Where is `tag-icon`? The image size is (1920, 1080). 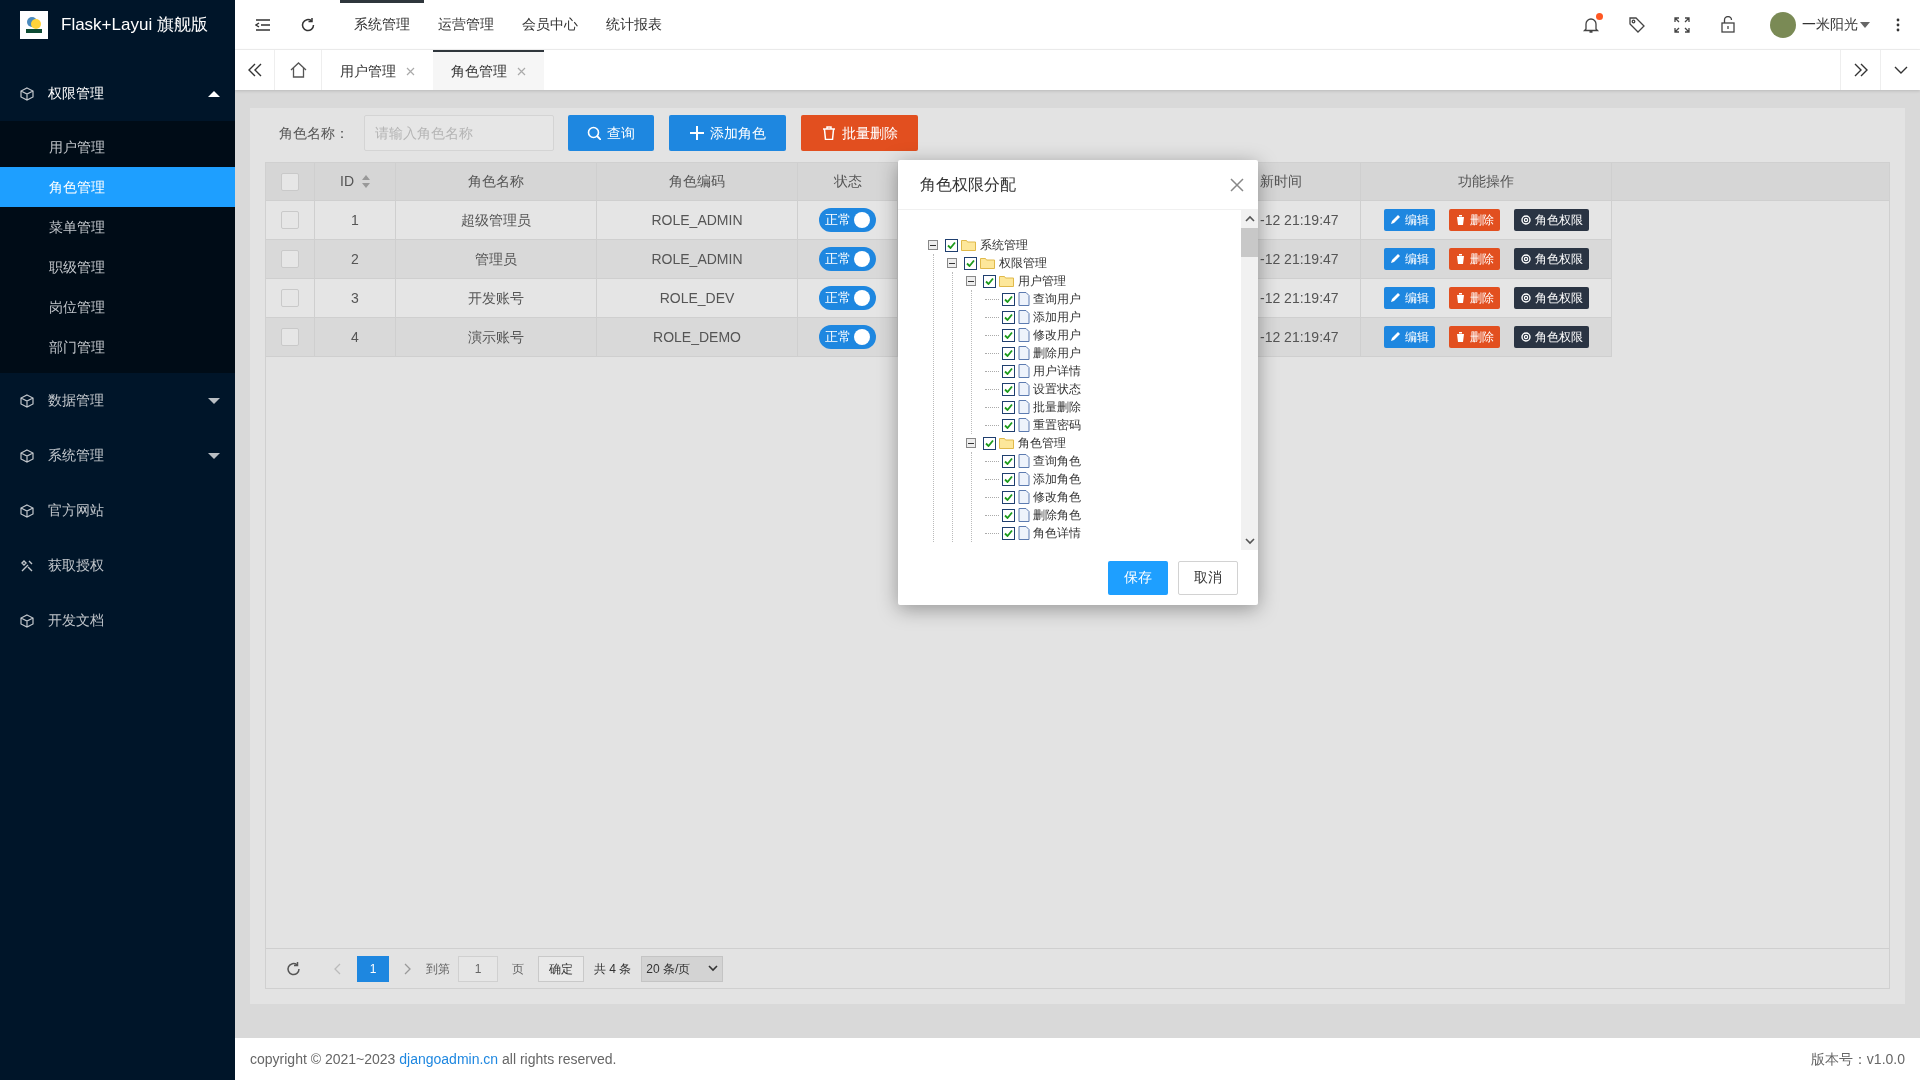 tag-icon is located at coordinates (1637, 24).